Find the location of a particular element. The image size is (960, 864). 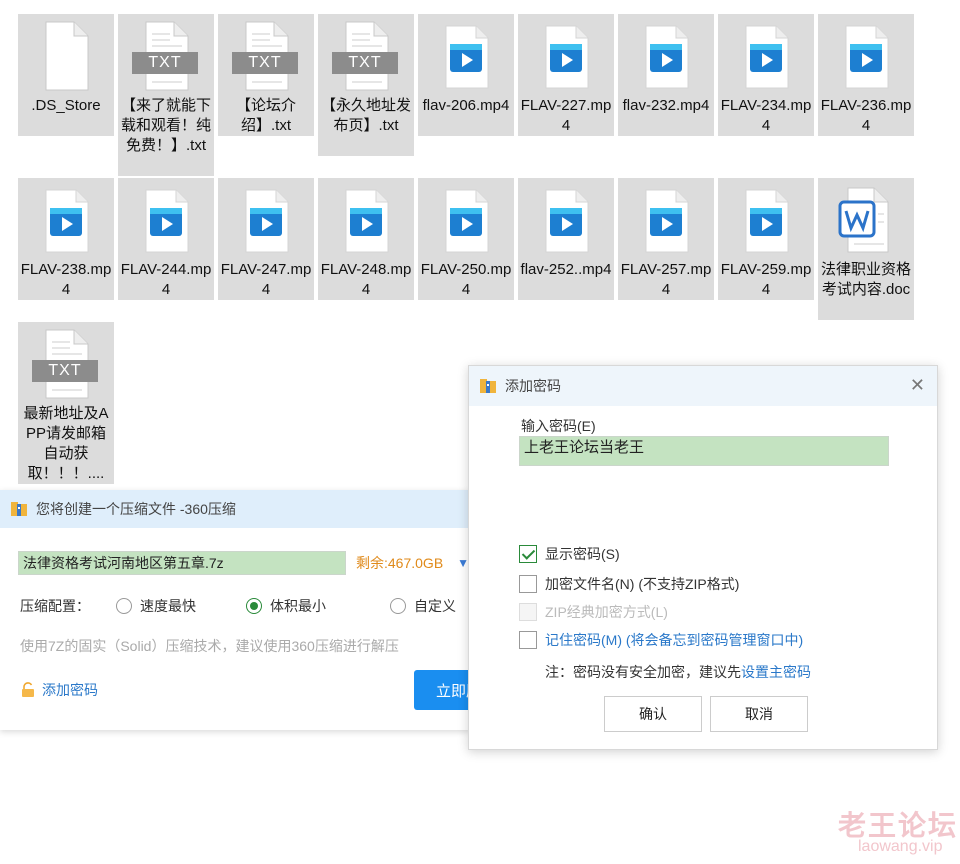

encrypt-filenames-label: 加密文件名(N) (不支持ZIP格式) is located at coordinates (642, 584).